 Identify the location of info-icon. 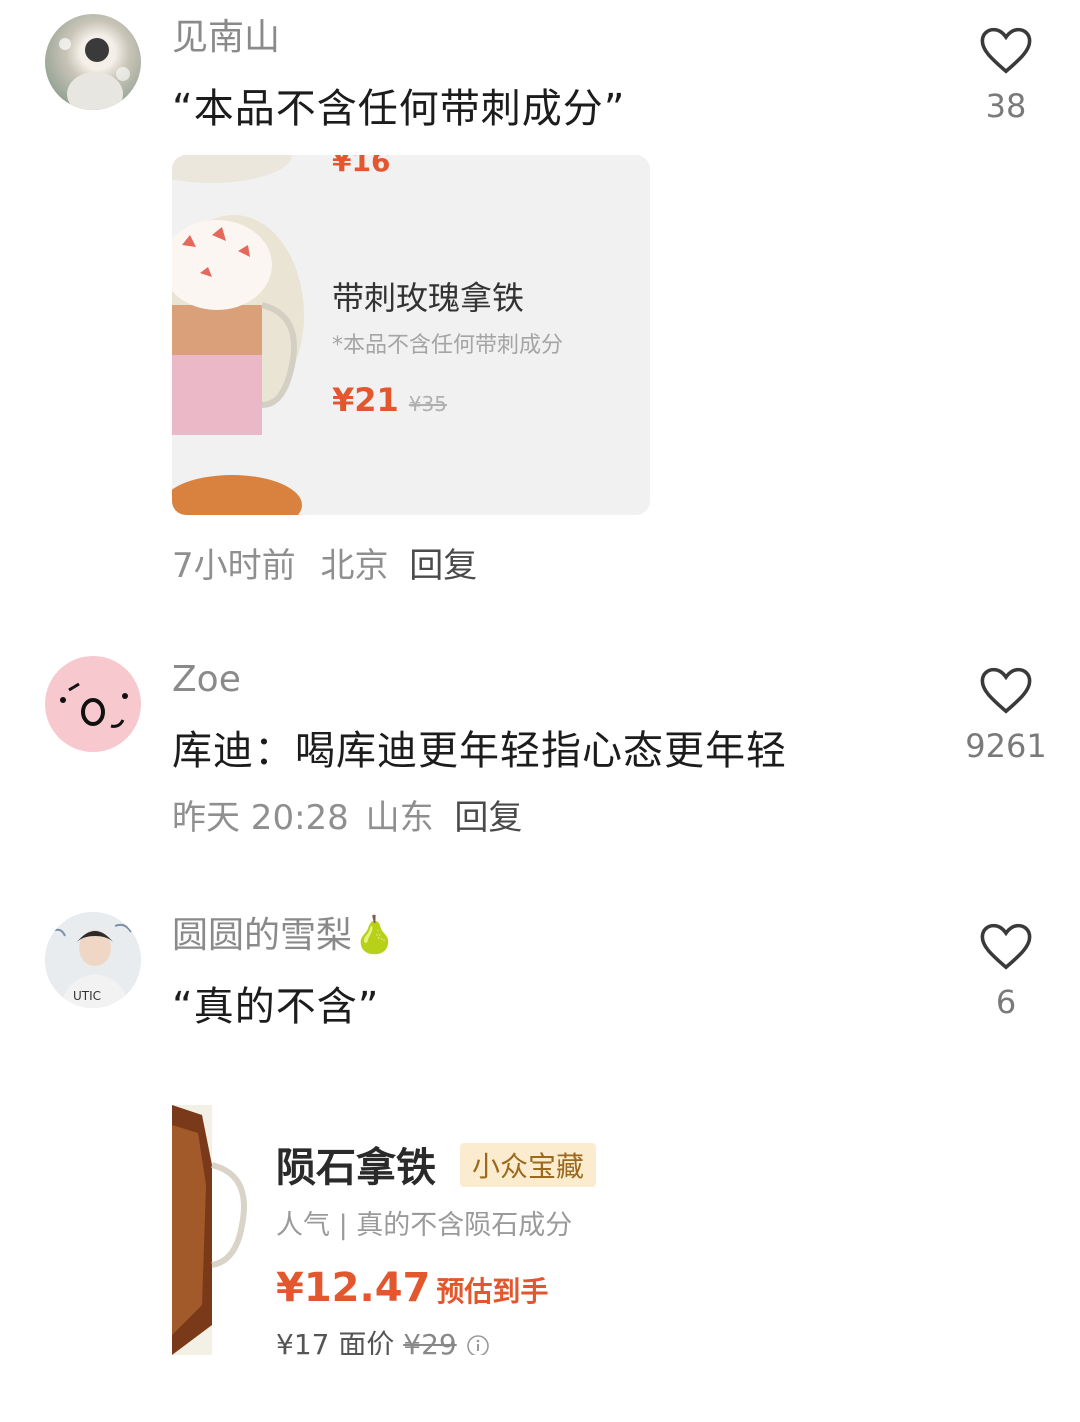
(478, 1344).